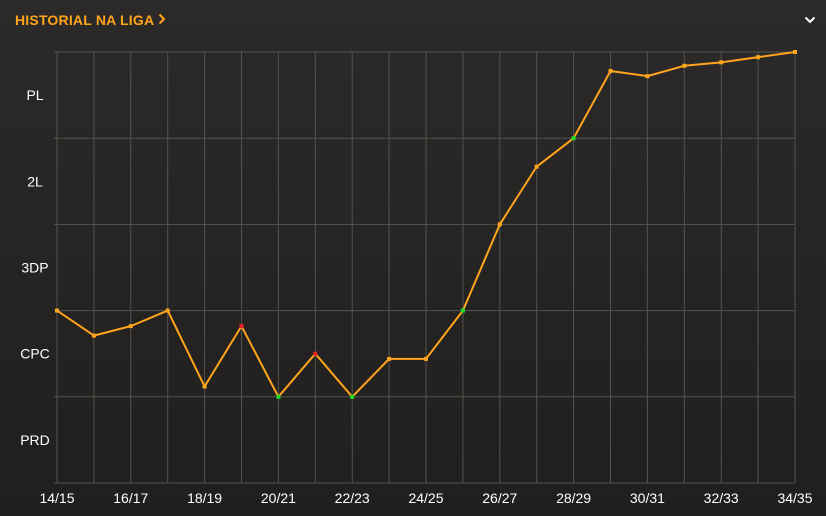 Image resolution: width=826 pixels, height=516 pixels. Describe the element at coordinates (56, 498) in the screenshot. I see `x-tick-label: 14/15` at that location.